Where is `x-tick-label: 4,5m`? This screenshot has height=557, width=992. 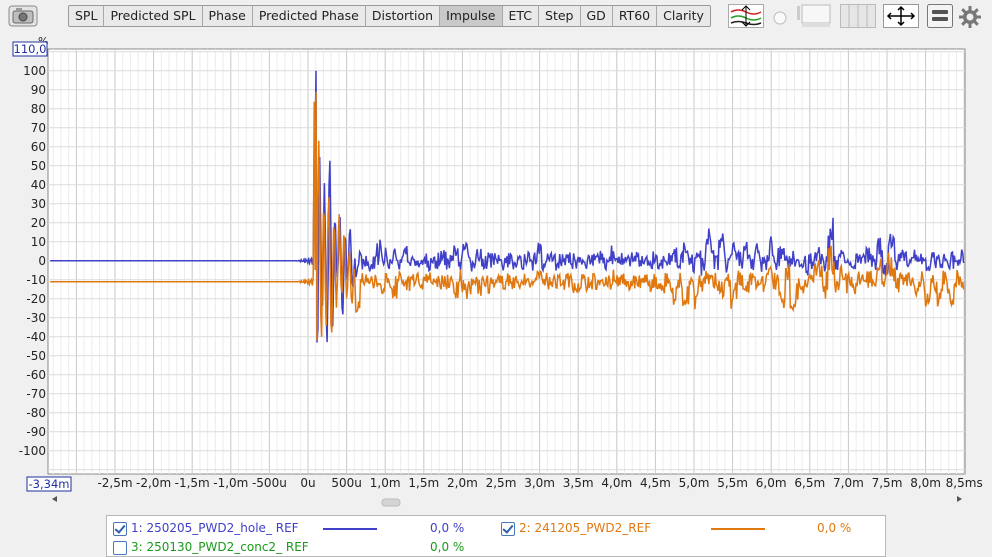 x-tick-label: 4,5m is located at coordinates (655, 483).